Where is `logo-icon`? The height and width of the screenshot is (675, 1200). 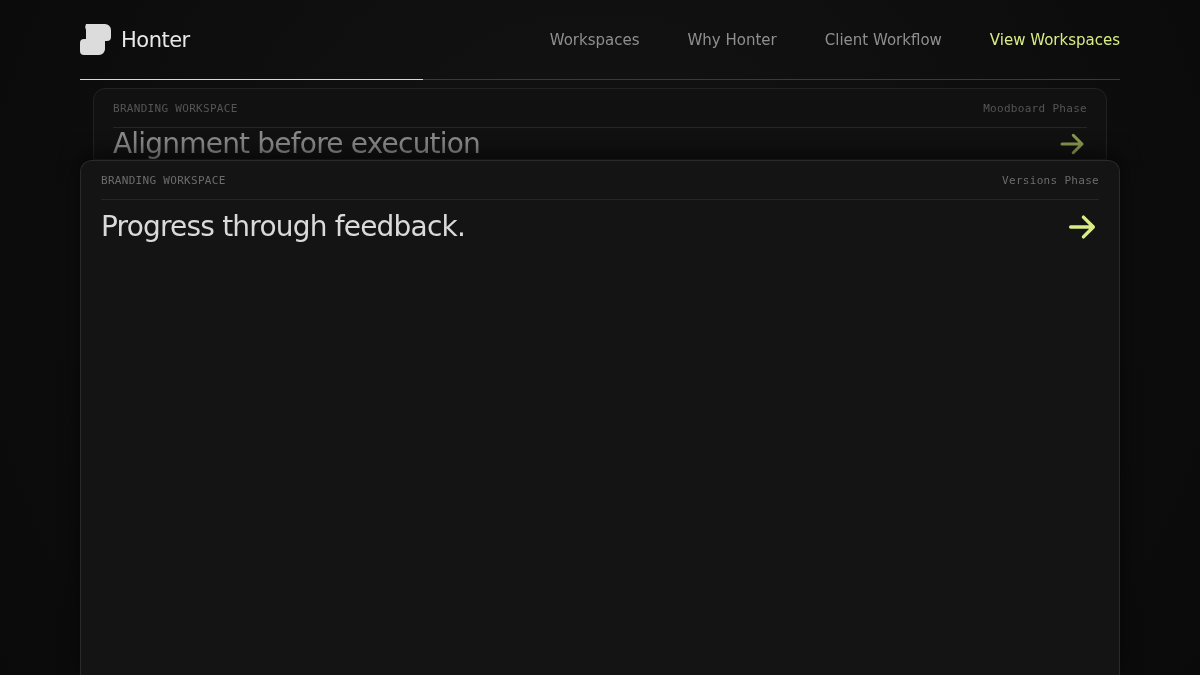
logo-icon is located at coordinates (95, 39).